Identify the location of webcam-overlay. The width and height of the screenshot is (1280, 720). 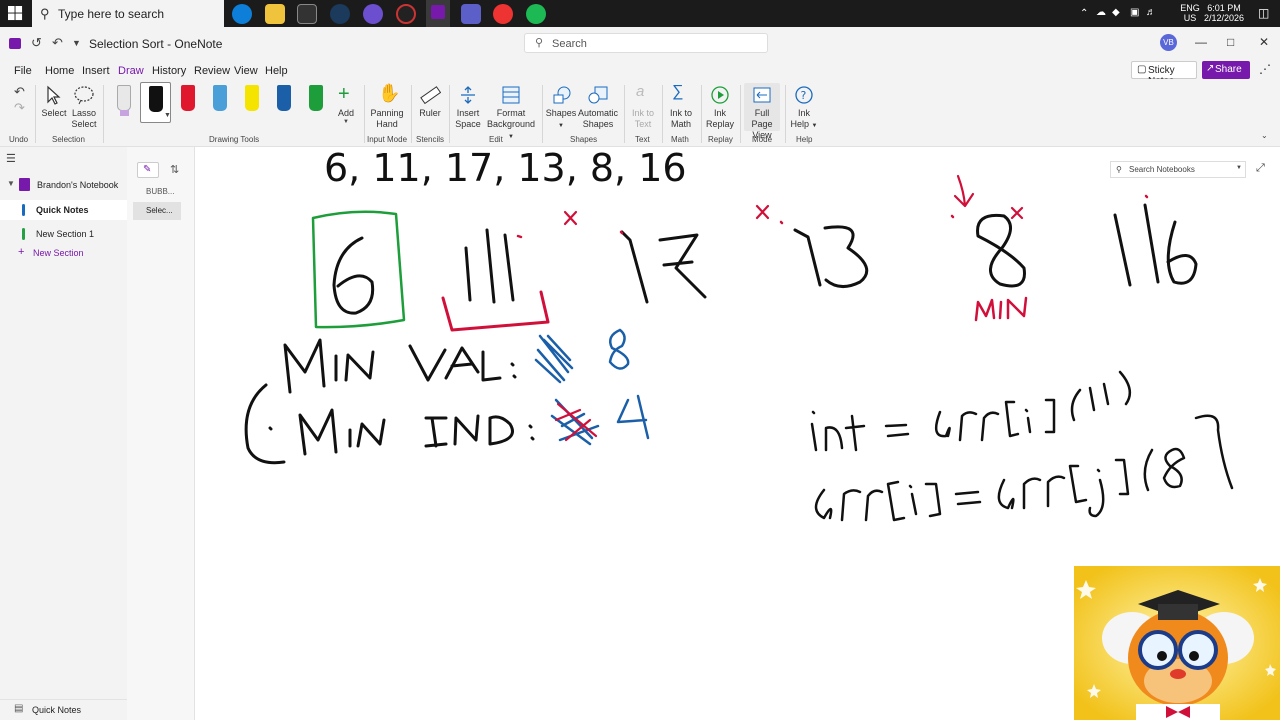
(1177, 643).